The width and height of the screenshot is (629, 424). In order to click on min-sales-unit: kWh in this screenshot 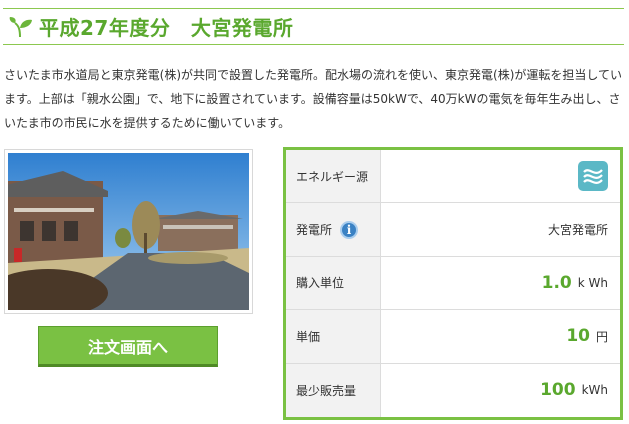, I will do `click(594, 390)`.